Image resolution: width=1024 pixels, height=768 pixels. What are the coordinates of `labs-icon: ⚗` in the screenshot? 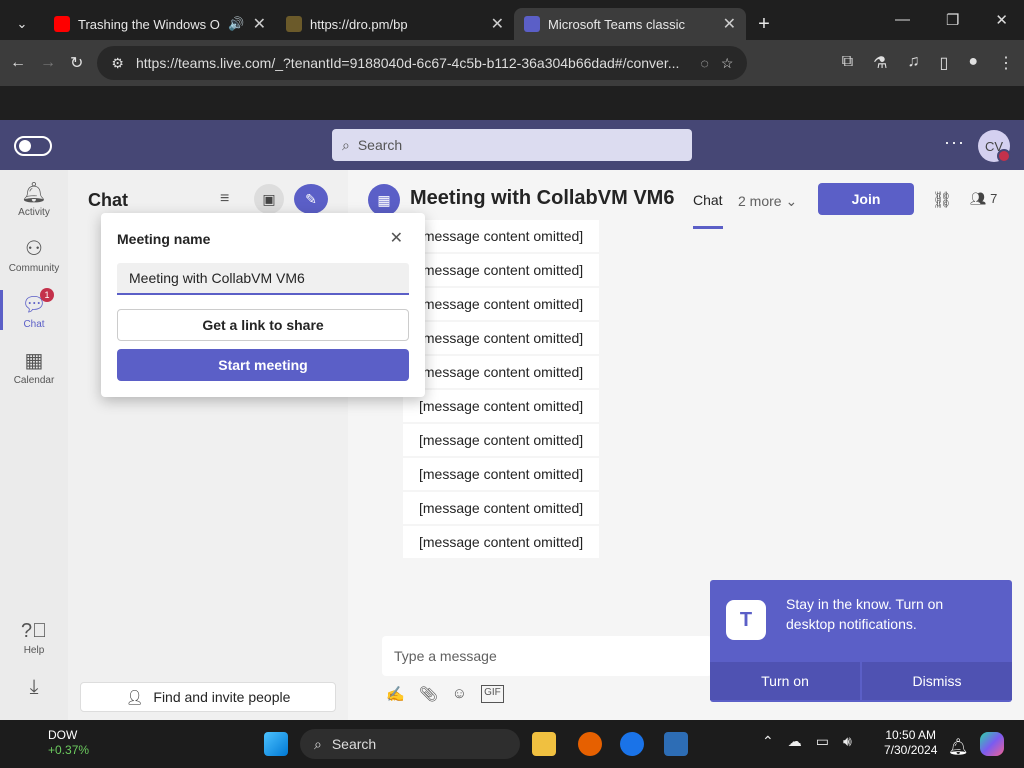 It's located at (880, 63).